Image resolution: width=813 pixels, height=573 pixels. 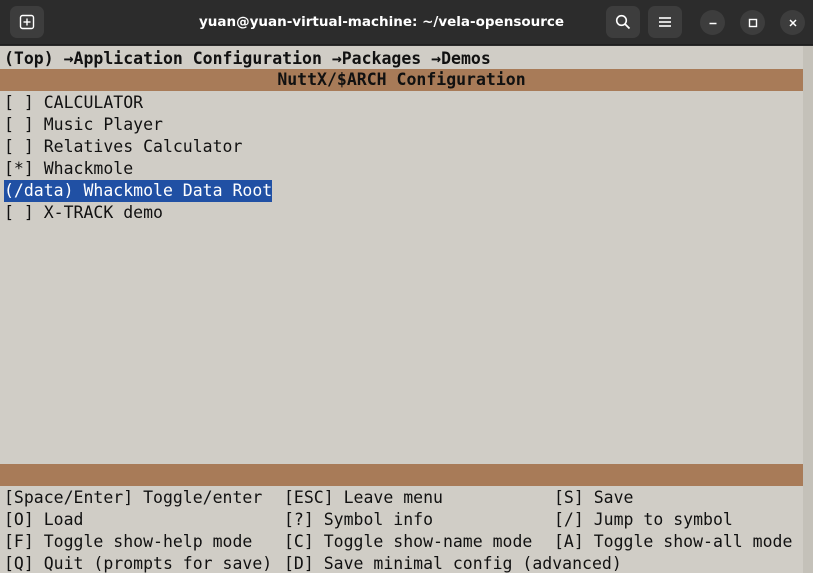 What do you see at coordinates (363, 497) in the screenshot?
I see `help-key-leave-menu: [ESC] Leave menu` at bounding box center [363, 497].